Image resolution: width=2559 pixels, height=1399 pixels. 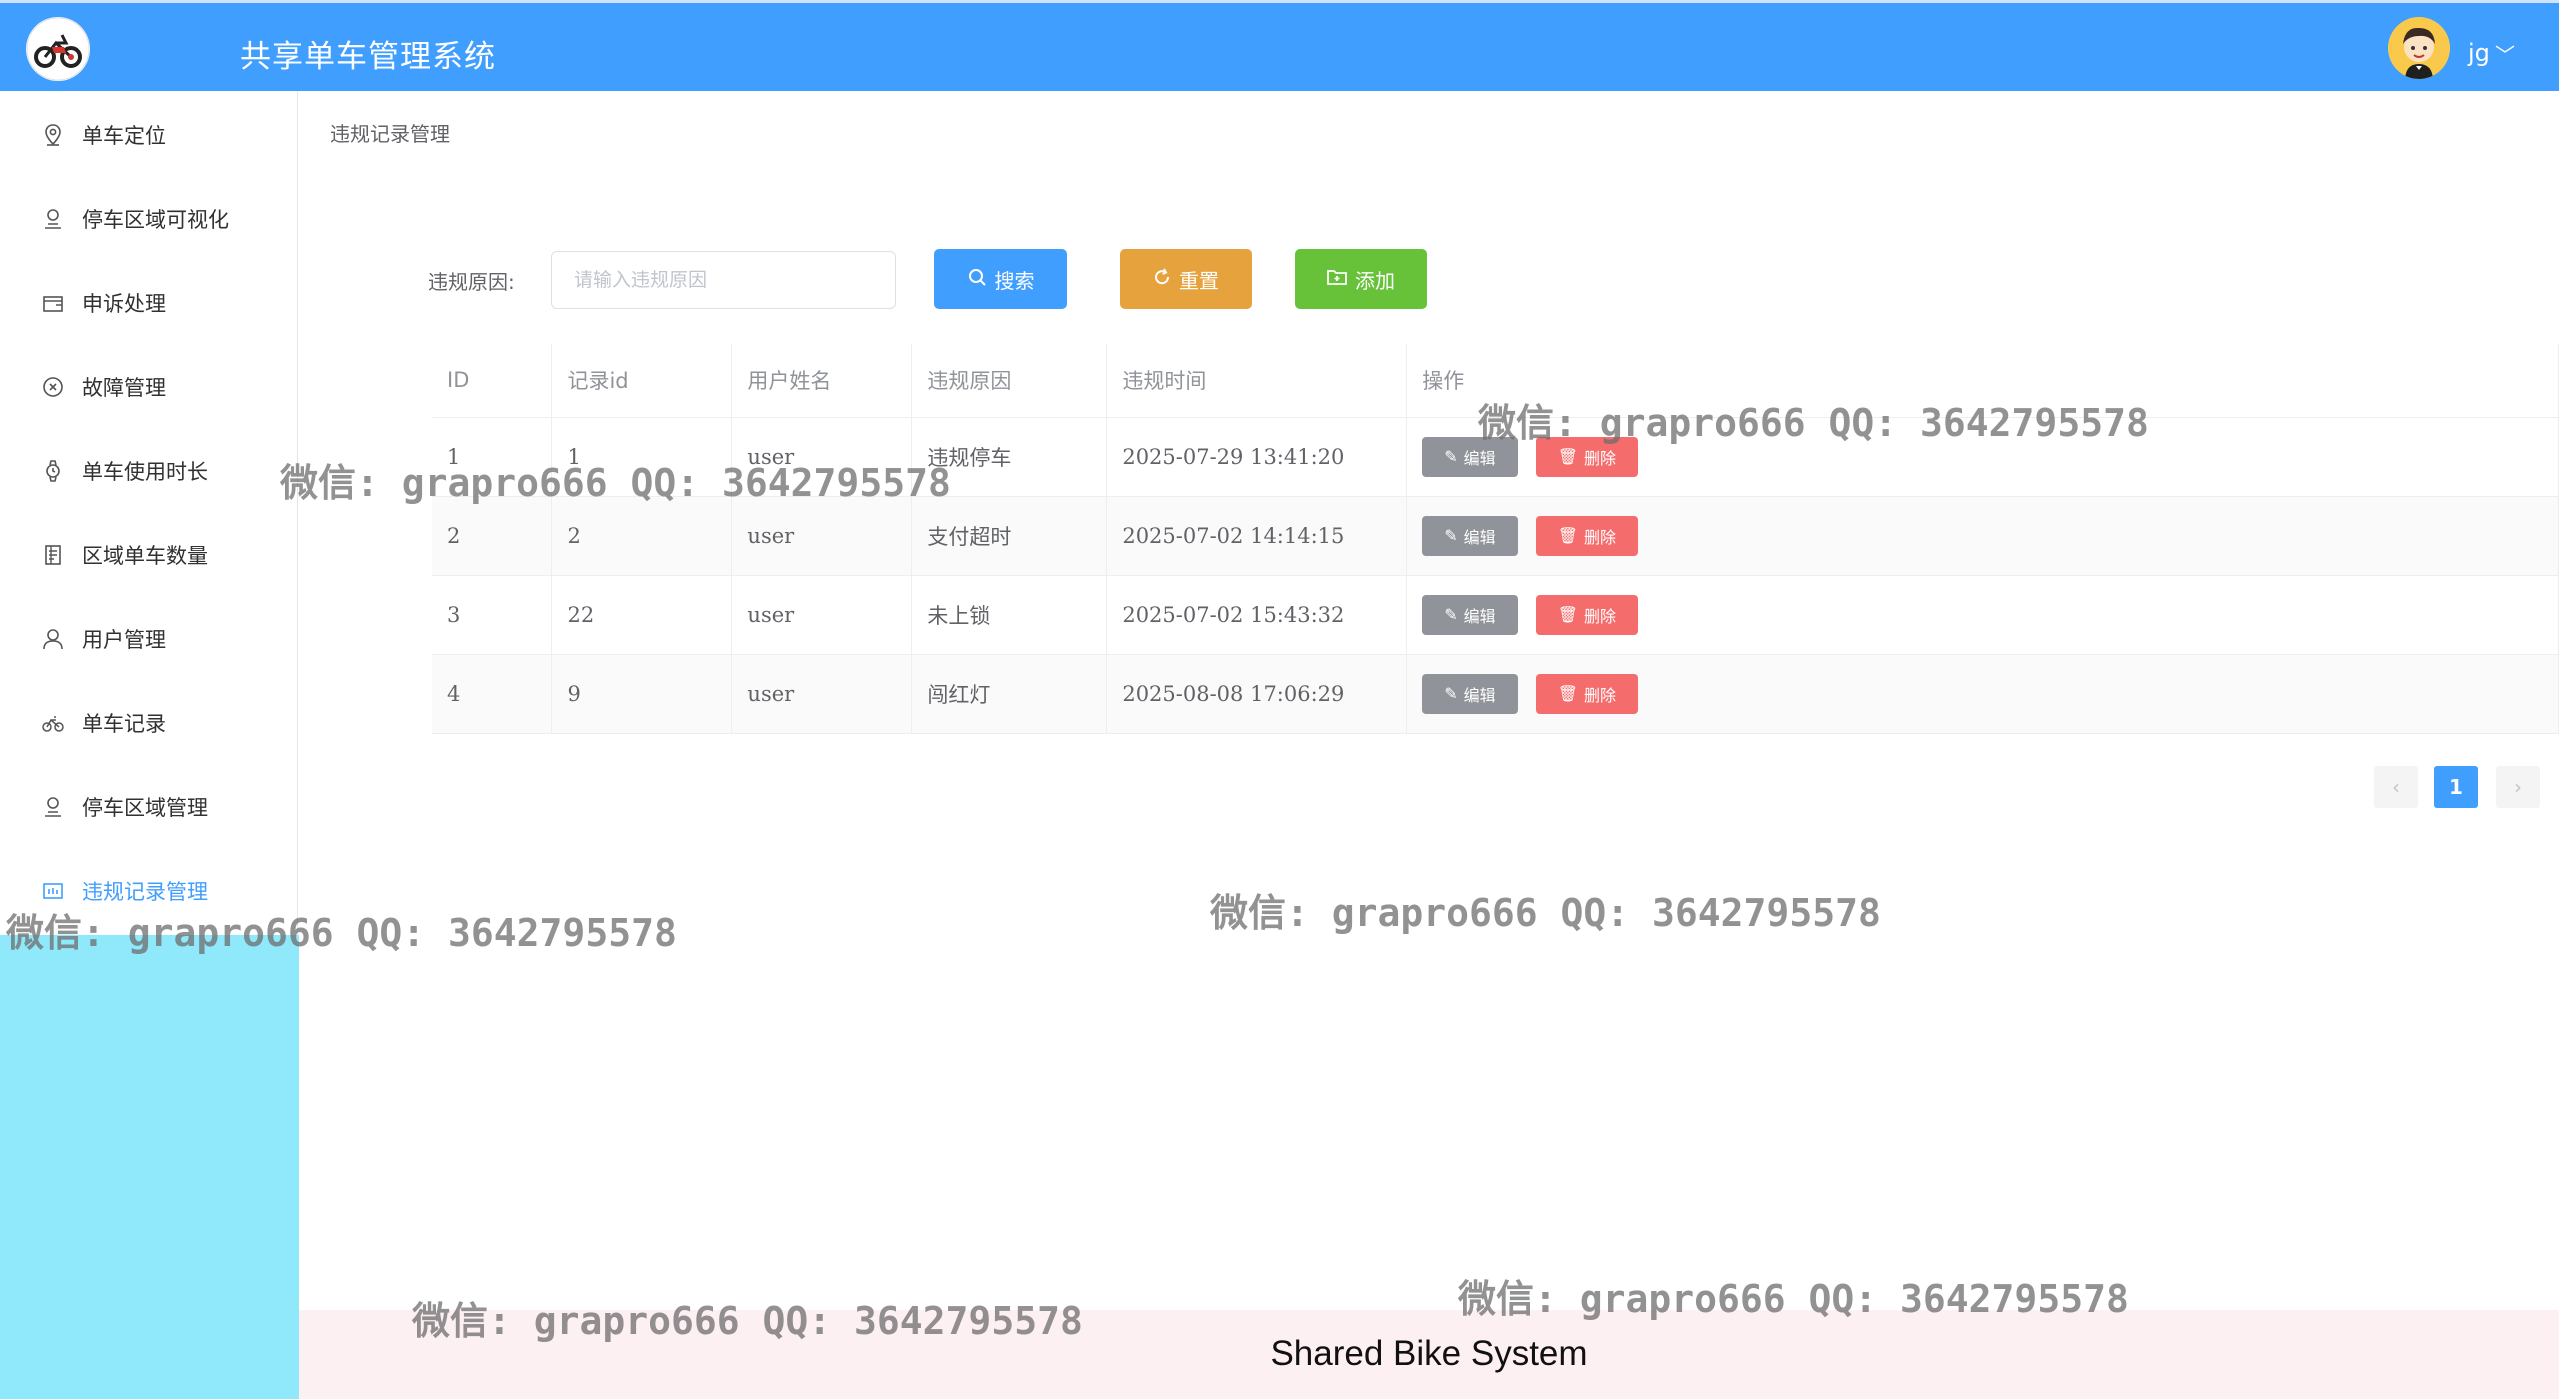 I want to click on table-row: 4 9 user 闯红灯 2025-08-08 17:06:29 ✎ 编辑 🗑 删除, so click(x=1495, y=694).